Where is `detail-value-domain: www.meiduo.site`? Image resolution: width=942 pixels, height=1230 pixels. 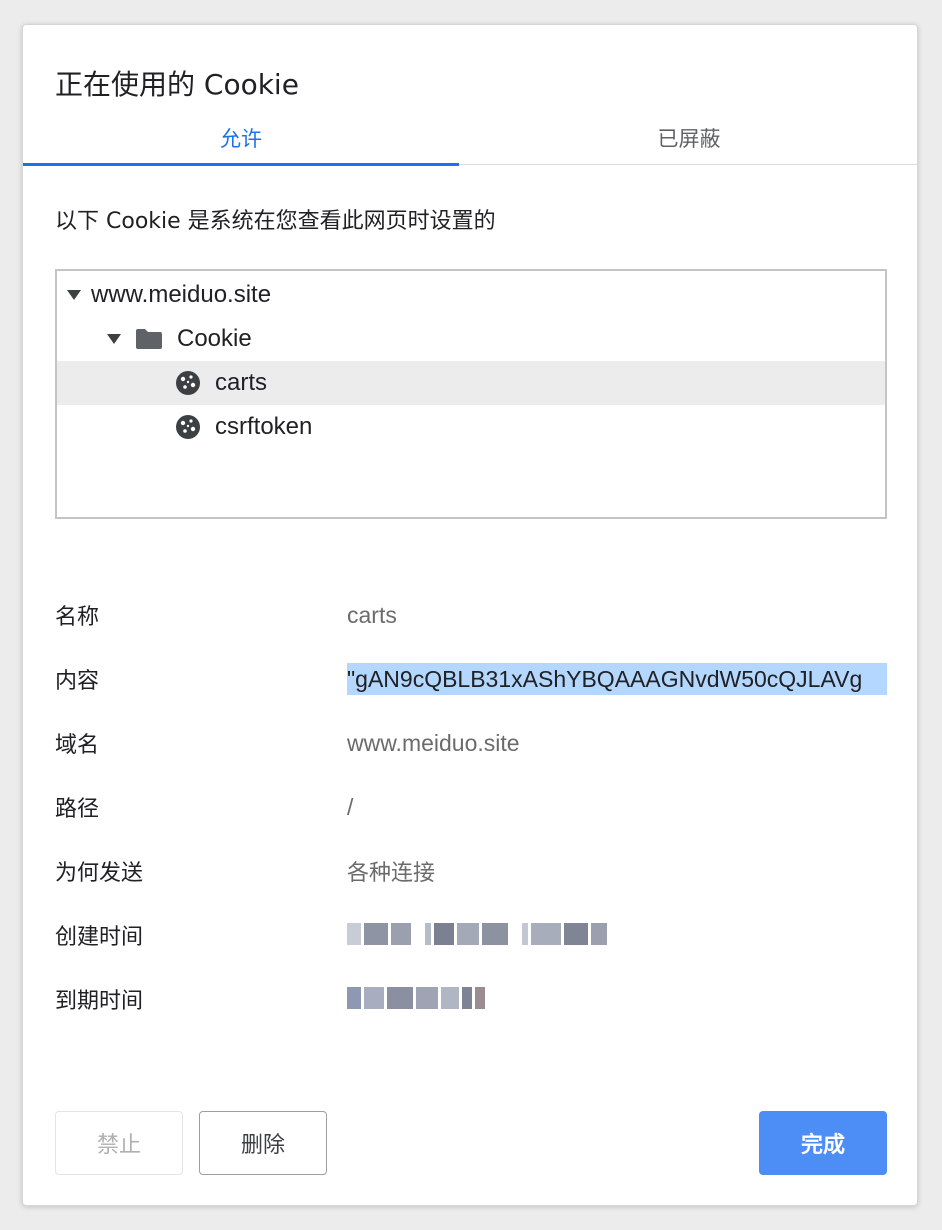 detail-value-domain: www.meiduo.site is located at coordinates (433, 742).